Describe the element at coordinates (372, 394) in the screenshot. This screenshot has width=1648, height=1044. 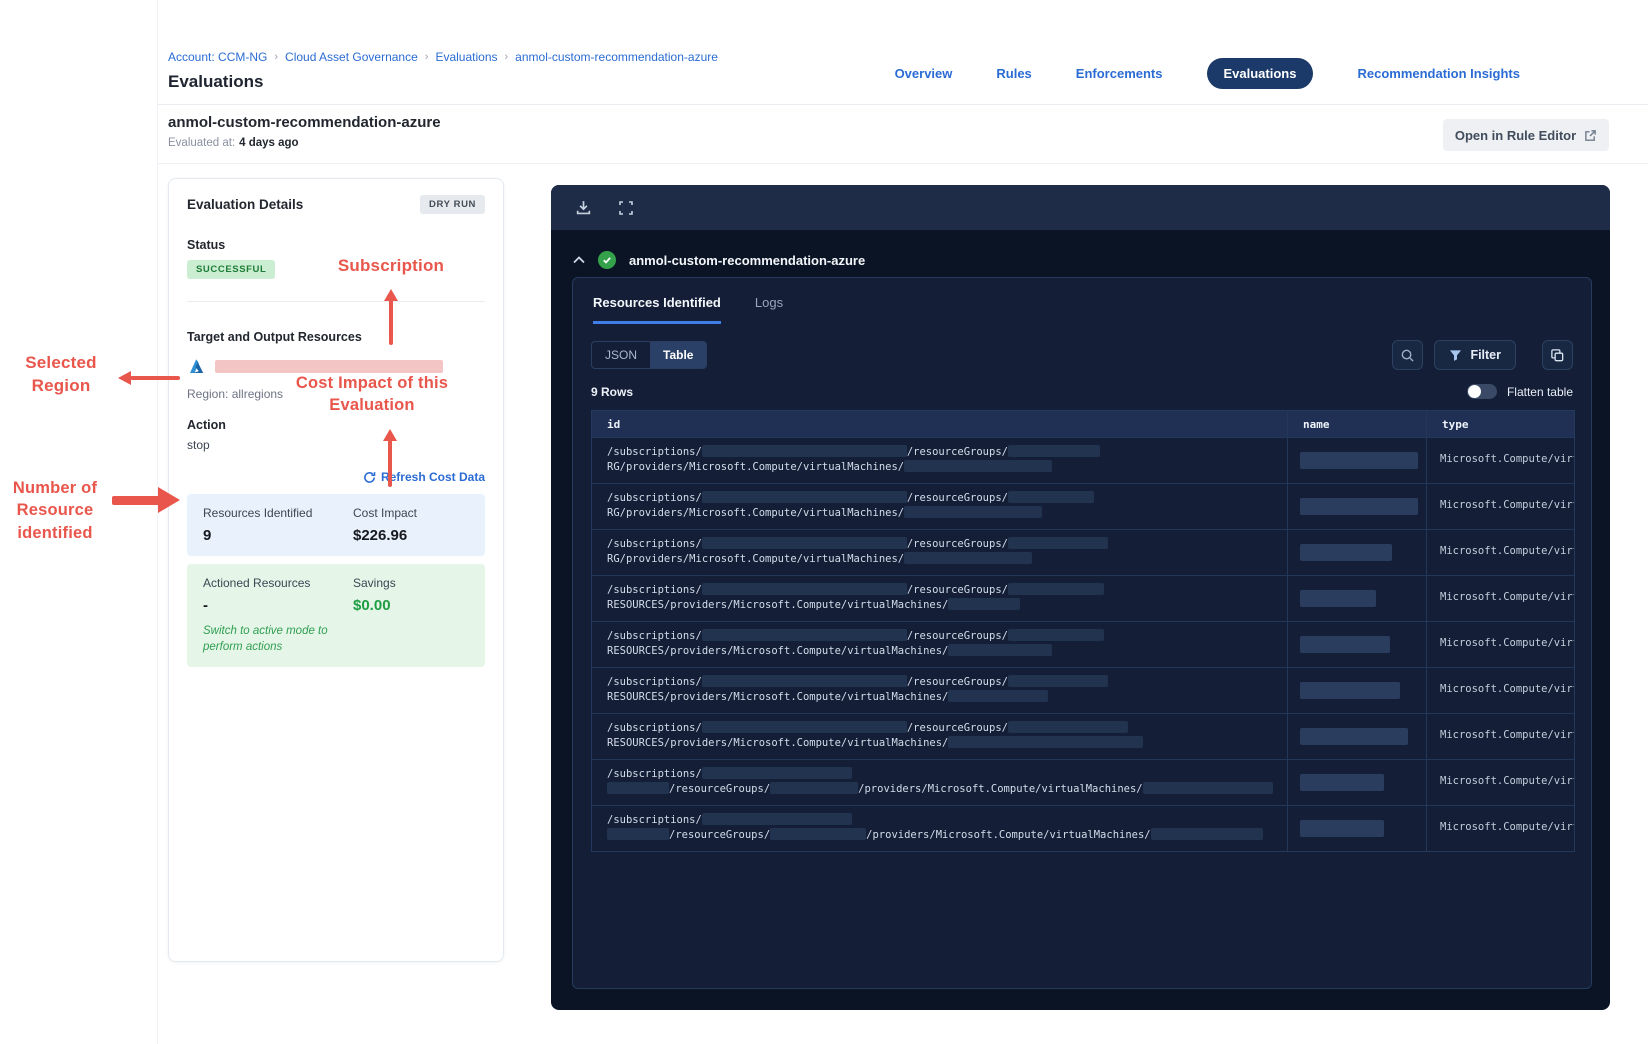
I see `annotation-cost-impact: Cost Impact of this Evaluation` at that location.